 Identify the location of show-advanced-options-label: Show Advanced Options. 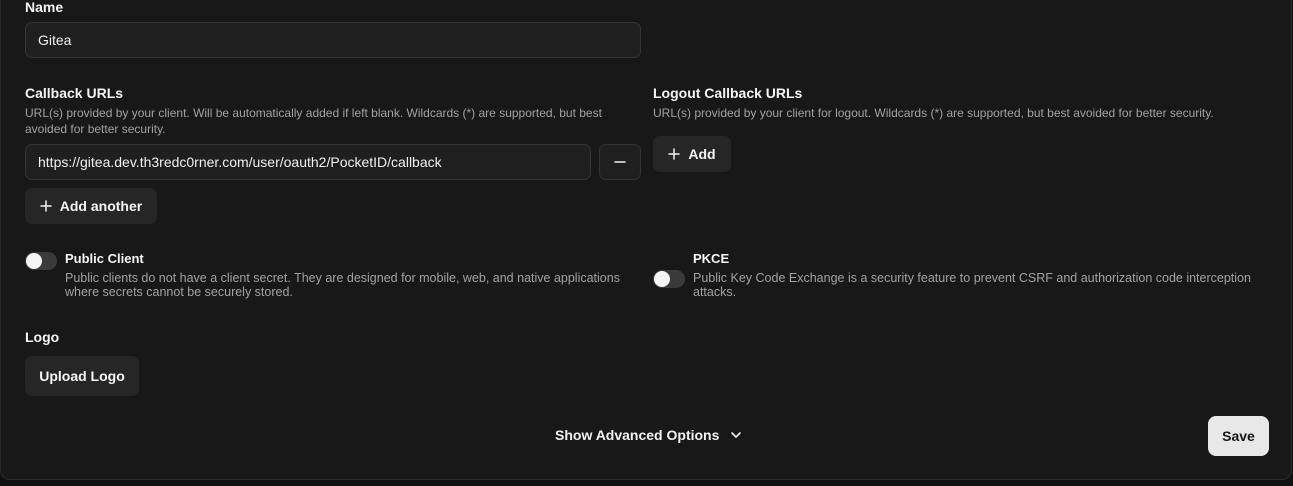
(637, 435).